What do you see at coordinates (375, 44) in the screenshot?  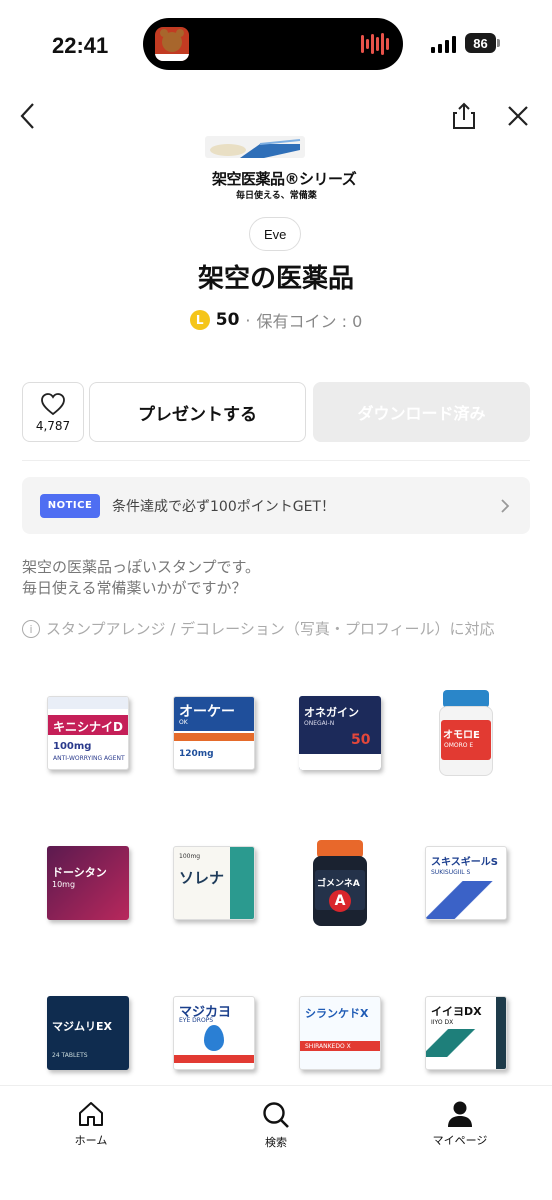 I see `audio-wave-icon` at bounding box center [375, 44].